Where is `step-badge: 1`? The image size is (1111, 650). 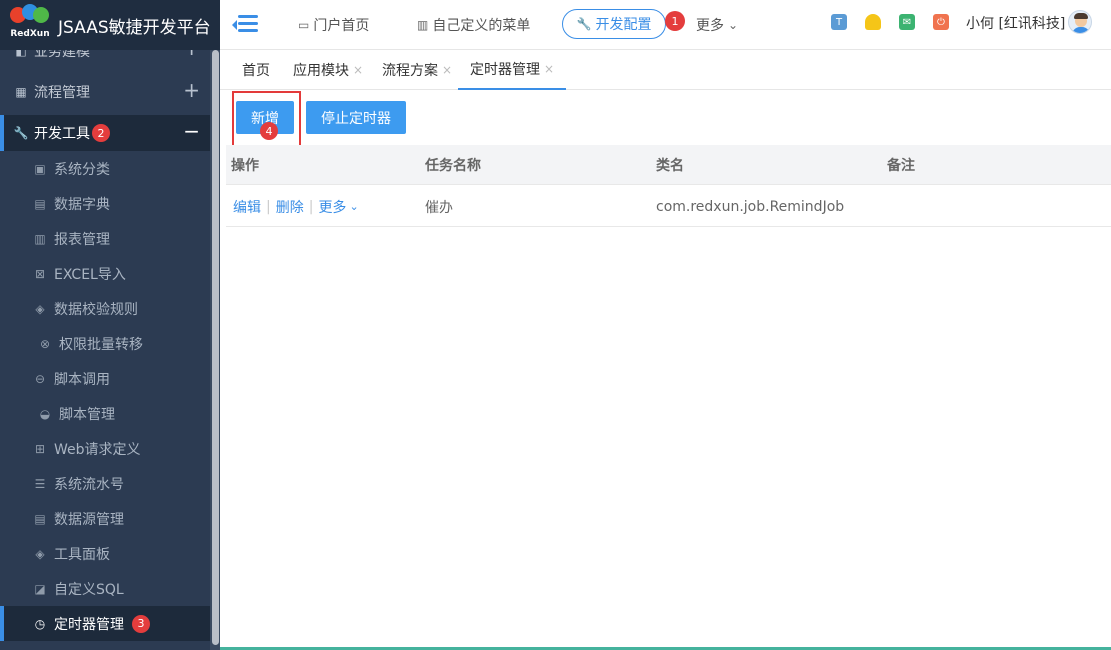 step-badge: 1 is located at coordinates (675, 21).